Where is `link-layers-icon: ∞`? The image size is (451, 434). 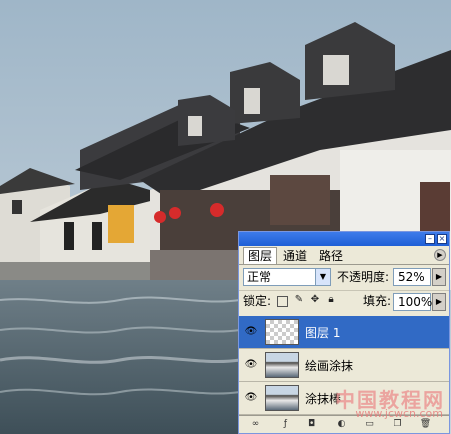
link-layers-icon: ∞ is located at coordinates (255, 424).